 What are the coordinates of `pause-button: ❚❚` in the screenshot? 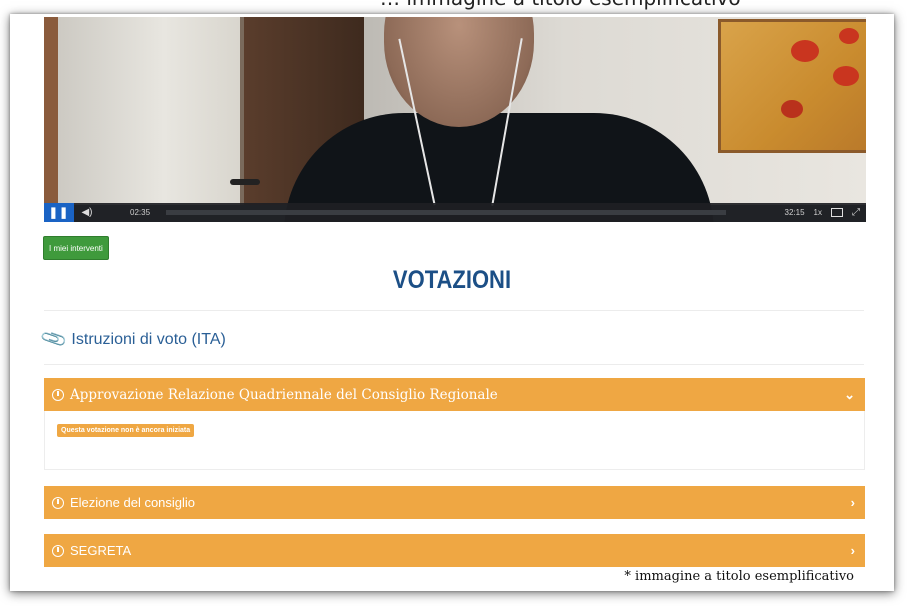 It's located at (59, 212).